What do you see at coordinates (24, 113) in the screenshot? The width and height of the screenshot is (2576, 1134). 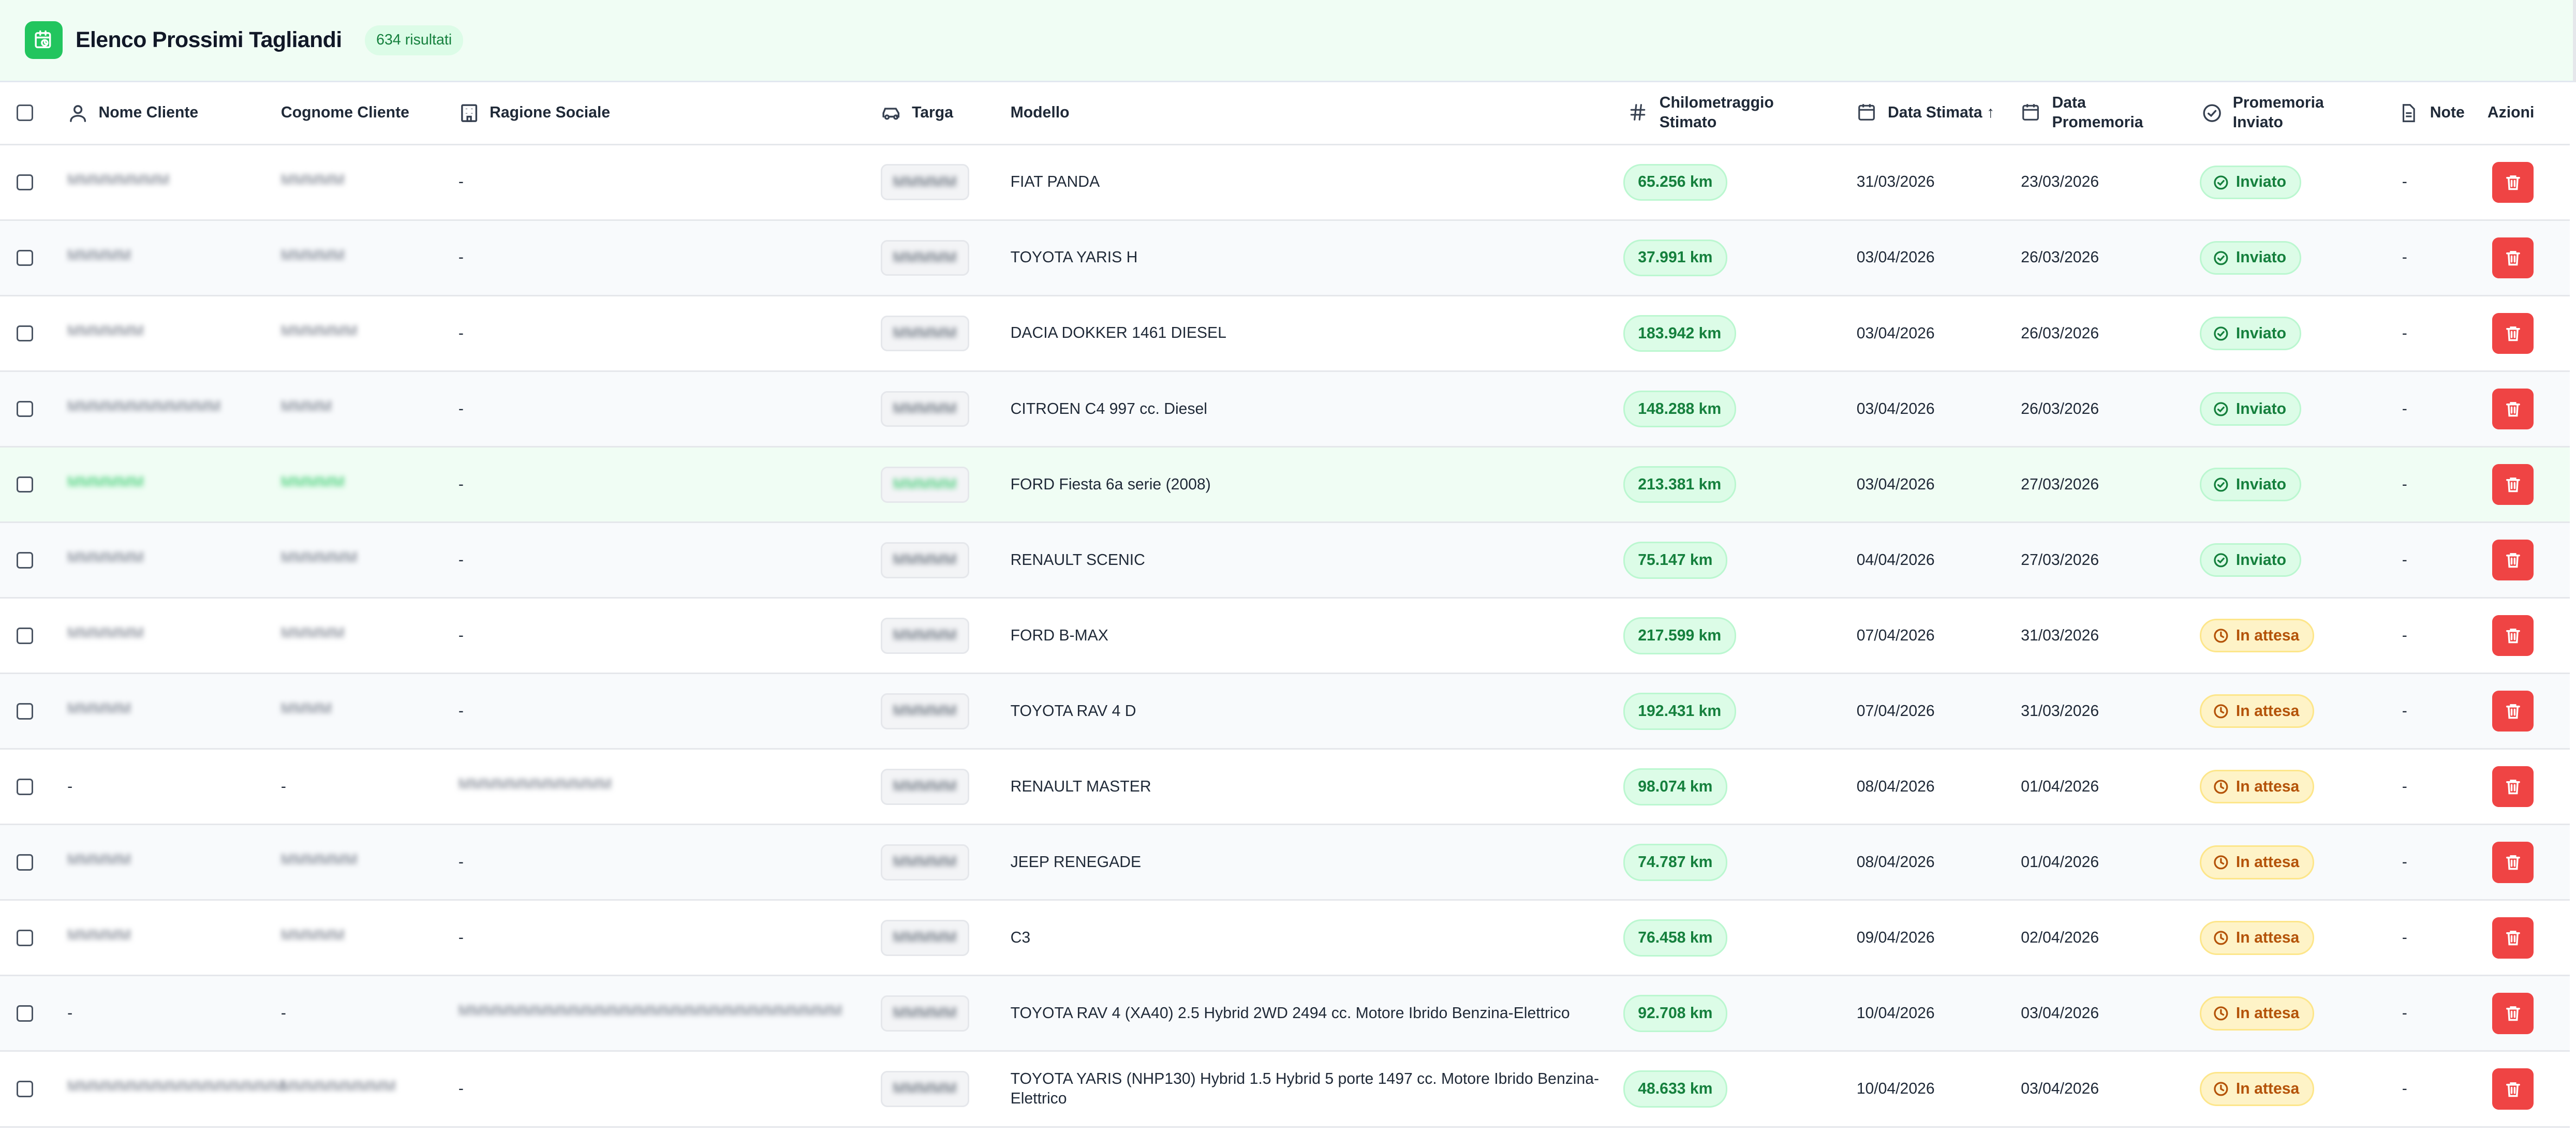 I see `select-all-checkbox` at bounding box center [24, 113].